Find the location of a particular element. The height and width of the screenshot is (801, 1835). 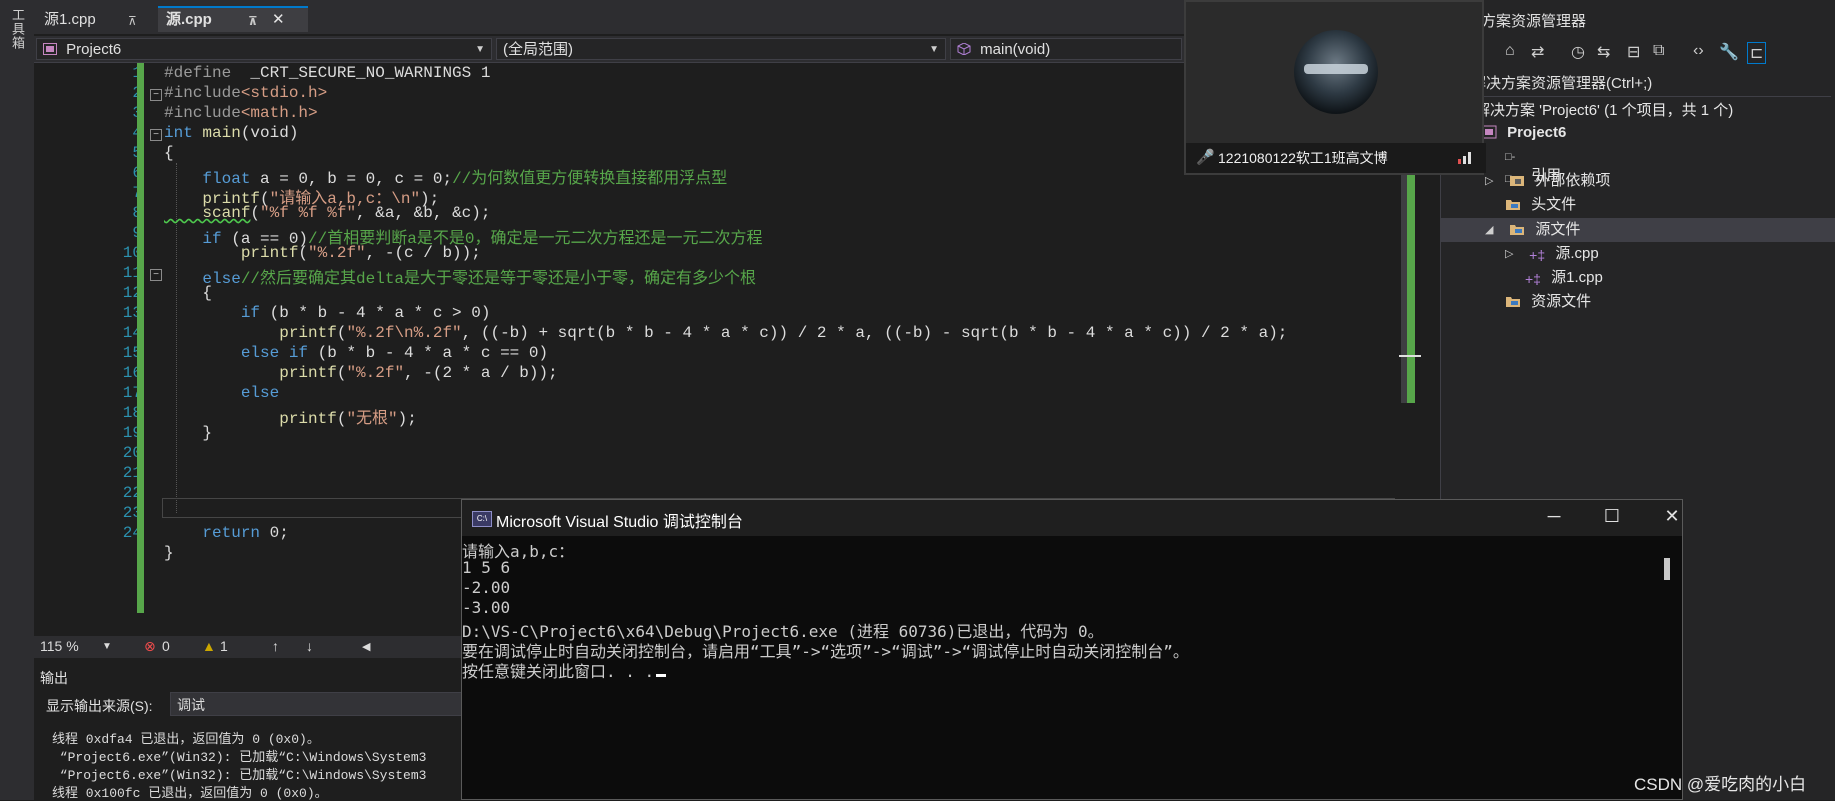

project-dropdown-value: Project6 is located at coordinates (94, 49).